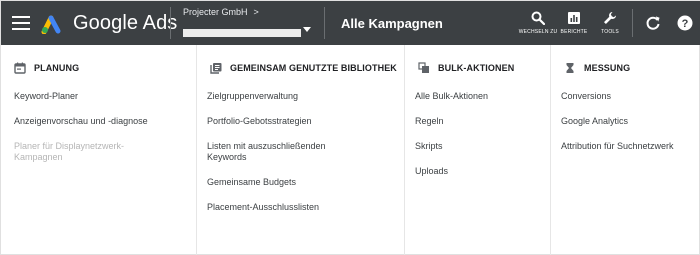  Describe the element at coordinates (423, 67) in the screenshot. I see `bulk-actions-icon` at that location.